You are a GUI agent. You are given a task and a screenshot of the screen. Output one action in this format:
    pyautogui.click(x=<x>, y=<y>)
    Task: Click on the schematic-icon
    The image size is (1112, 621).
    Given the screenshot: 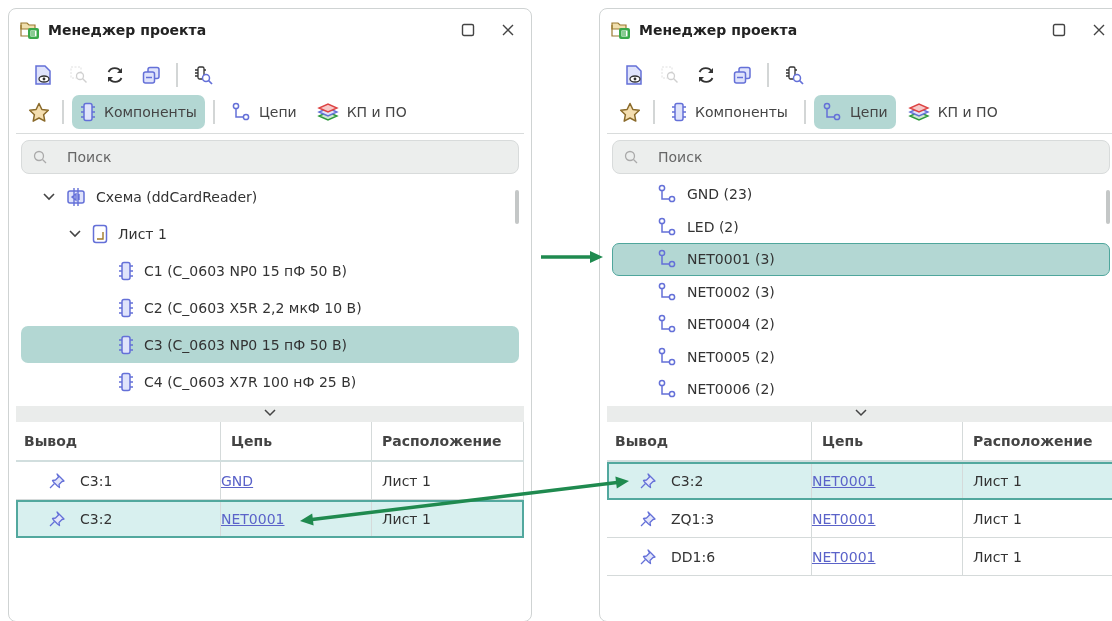 What is the action you would take?
    pyautogui.click(x=76, y=196)
    